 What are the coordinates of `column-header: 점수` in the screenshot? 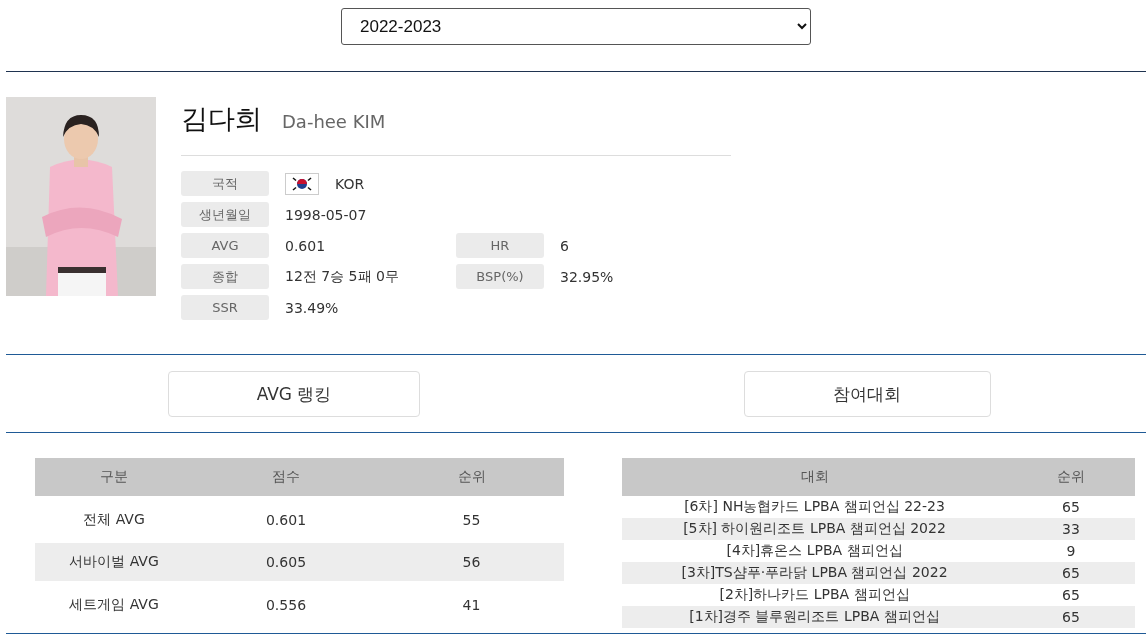 It's located at (286, 477).